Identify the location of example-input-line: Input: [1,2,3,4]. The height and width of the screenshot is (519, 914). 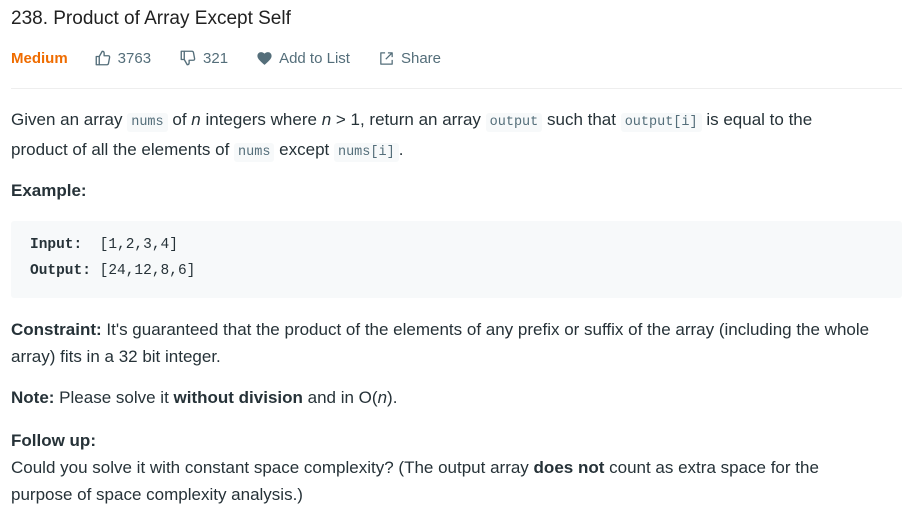
(104, 245).